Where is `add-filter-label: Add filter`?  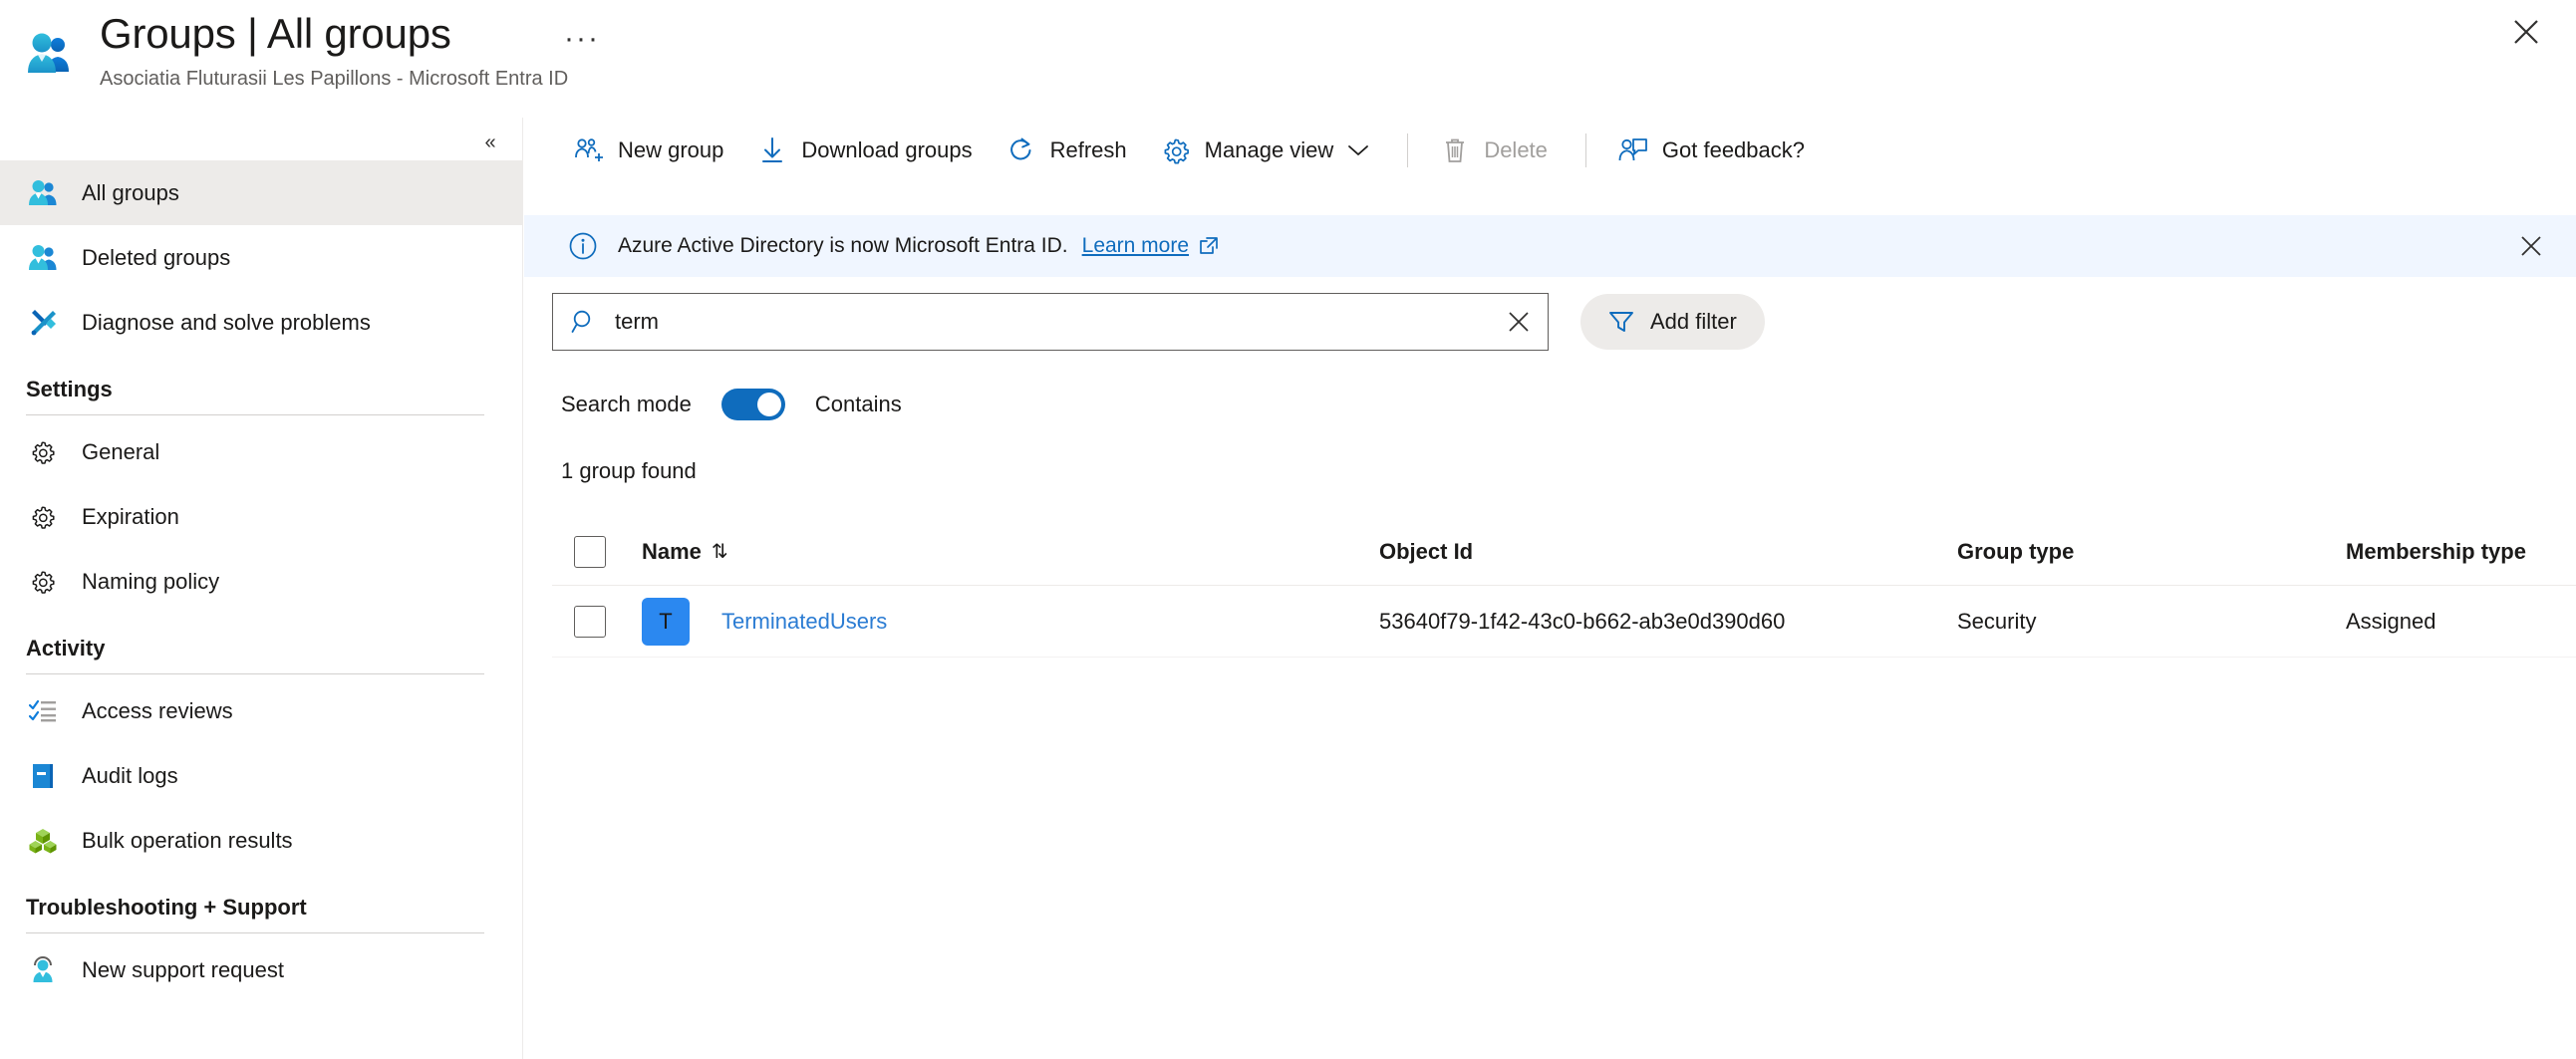
add-filter-label: Add filter is located at coordinates (1693, 321).